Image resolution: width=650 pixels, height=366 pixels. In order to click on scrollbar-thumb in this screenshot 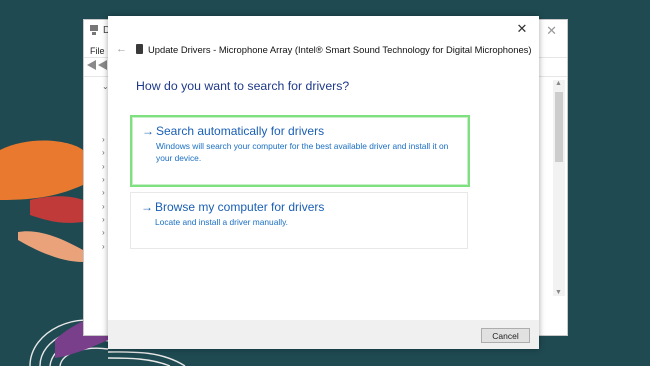, I will do `click(559, 127)`.